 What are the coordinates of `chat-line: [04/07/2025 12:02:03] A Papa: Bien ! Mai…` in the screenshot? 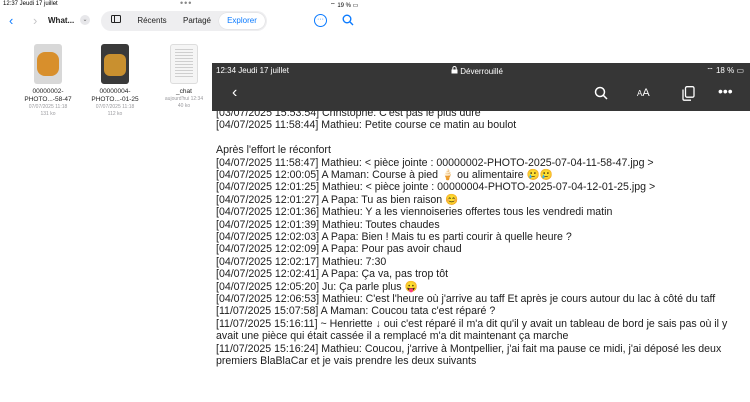 It's located at (394, 237).